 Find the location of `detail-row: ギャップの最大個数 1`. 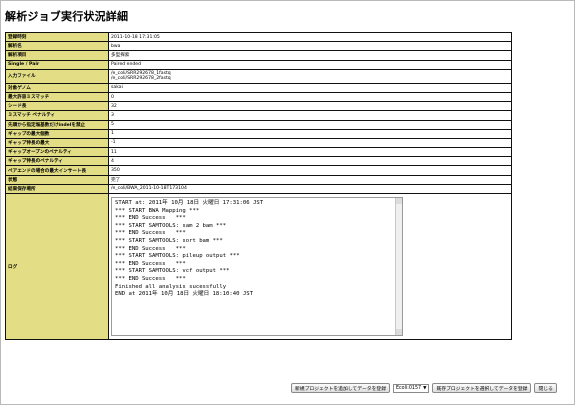

detail-row: ギャップの最大個数 1 is located at coordinates (258, 133).